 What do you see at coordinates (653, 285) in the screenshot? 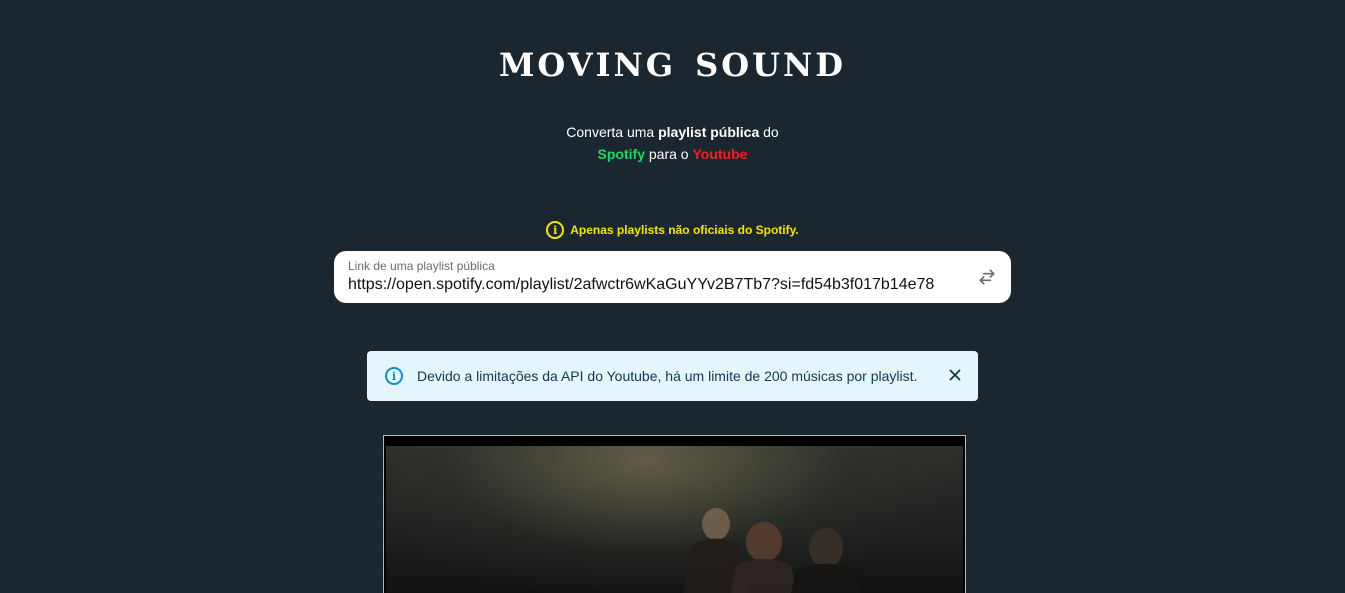
I see `playlist-link-input` at bounding box center [653, 285].